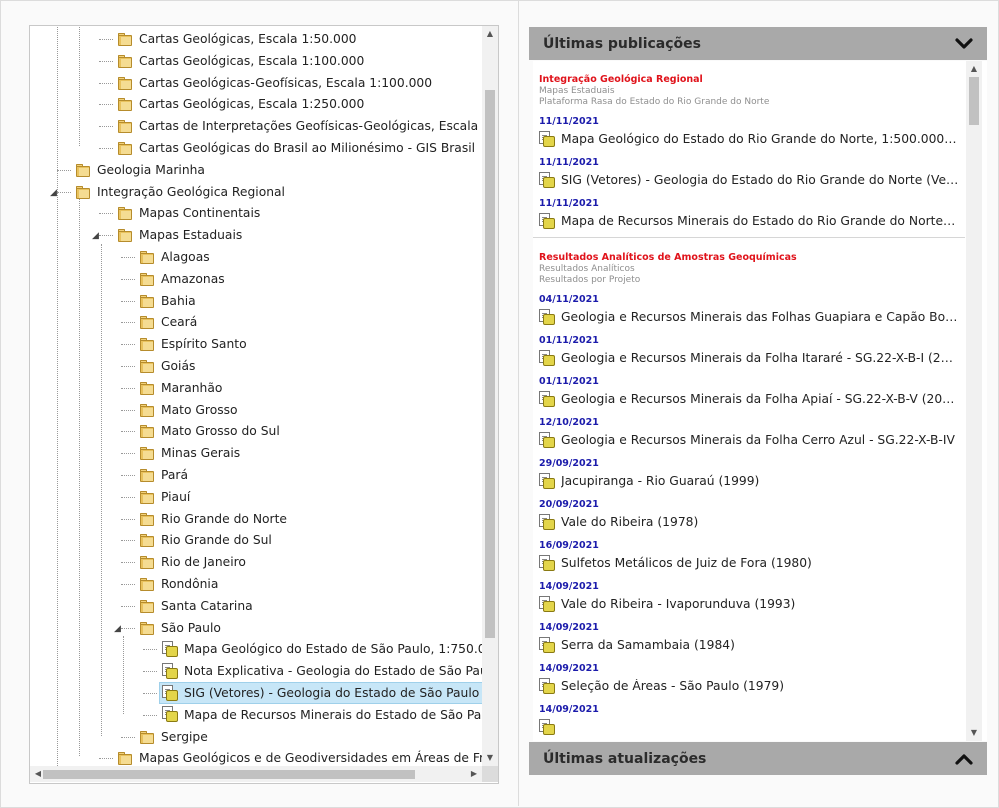 The height and width of the screenshot is (808, 999). What do you see at coordinates (166, 497) in the screenshot?
I see `tree-folder-node: Piauí` at bounding box center [166, 497].